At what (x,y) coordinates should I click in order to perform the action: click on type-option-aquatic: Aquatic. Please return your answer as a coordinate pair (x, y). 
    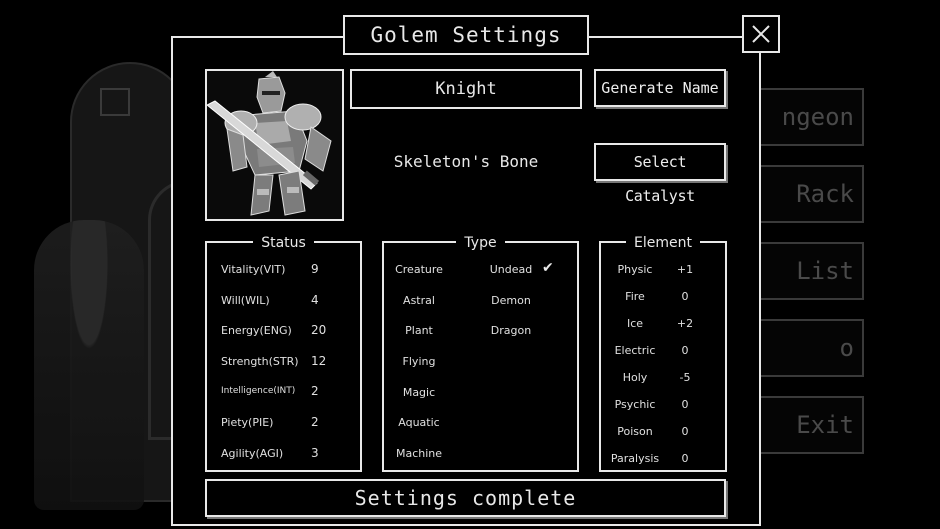
    Looking at the image, I should click on (419, 422).